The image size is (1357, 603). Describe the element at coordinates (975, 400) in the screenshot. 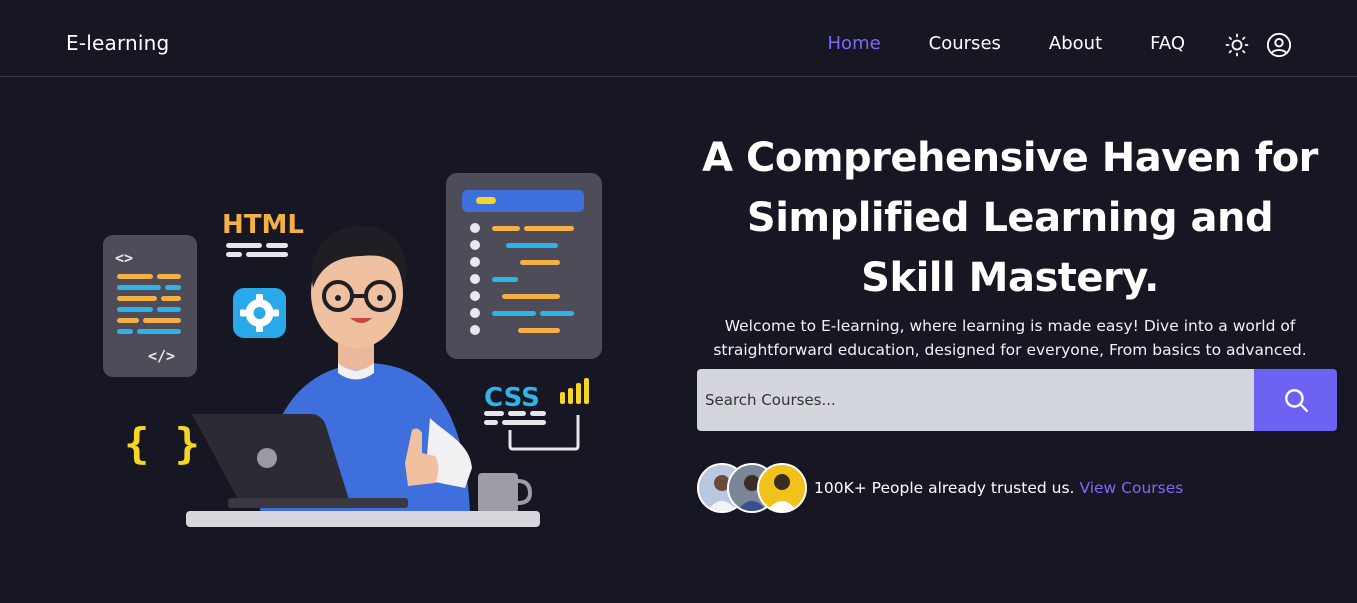

I see `search-input` at that location.